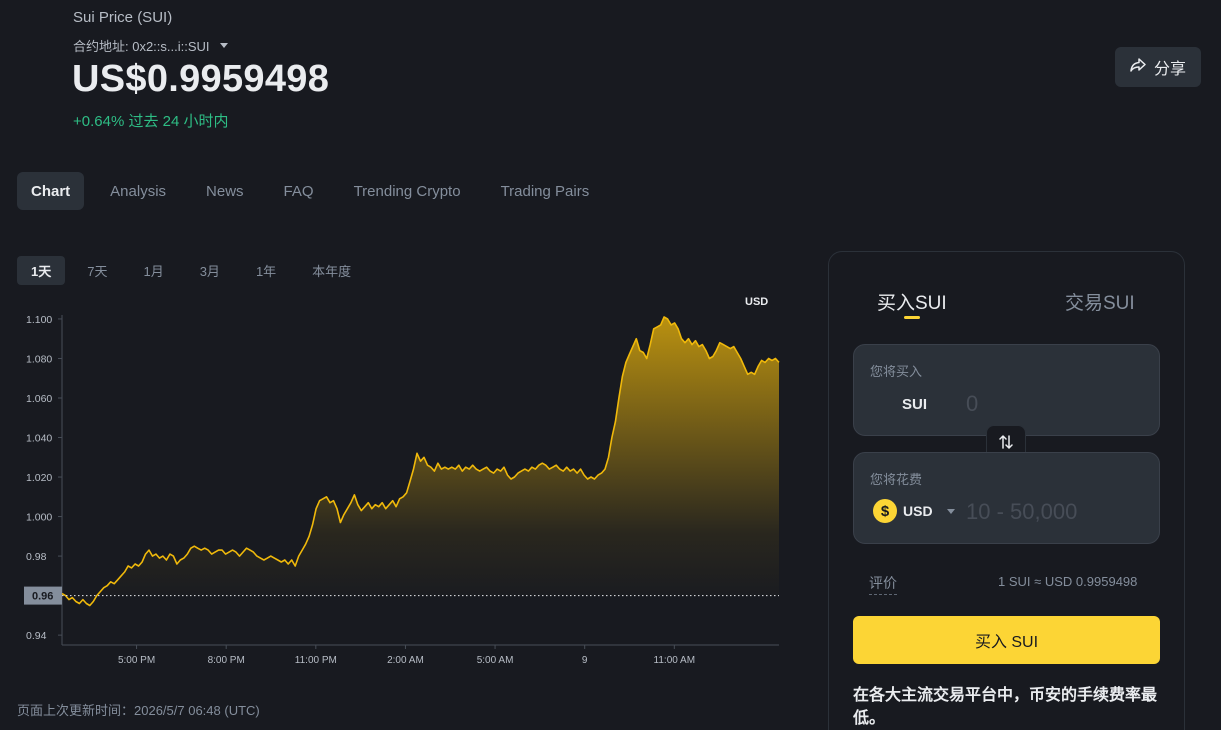 The height and width of the screenshot is (730, 1221). What do you see at coordinates (495, 660) in the screenshot?
I see `x-tick-label: 5:00 AM` at bounding box center [495, 660].